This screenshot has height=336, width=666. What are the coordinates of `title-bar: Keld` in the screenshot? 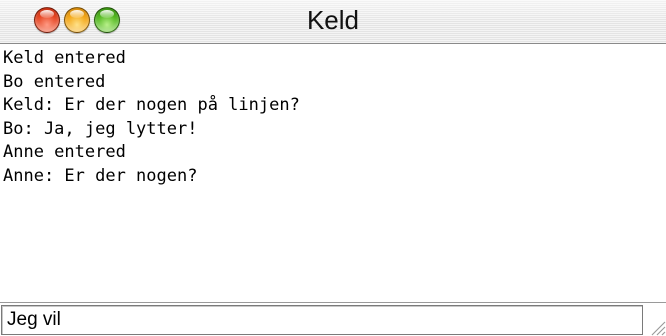 It's located at (333, 22).